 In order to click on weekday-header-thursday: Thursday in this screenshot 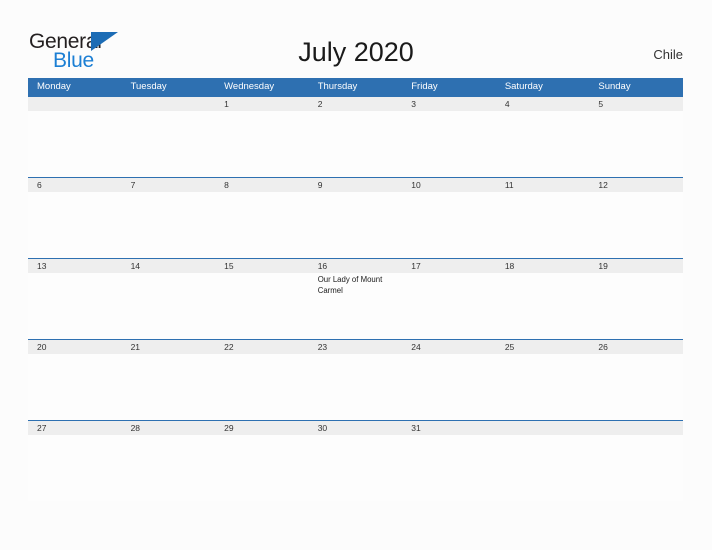, I will do `click(337, 86)`.